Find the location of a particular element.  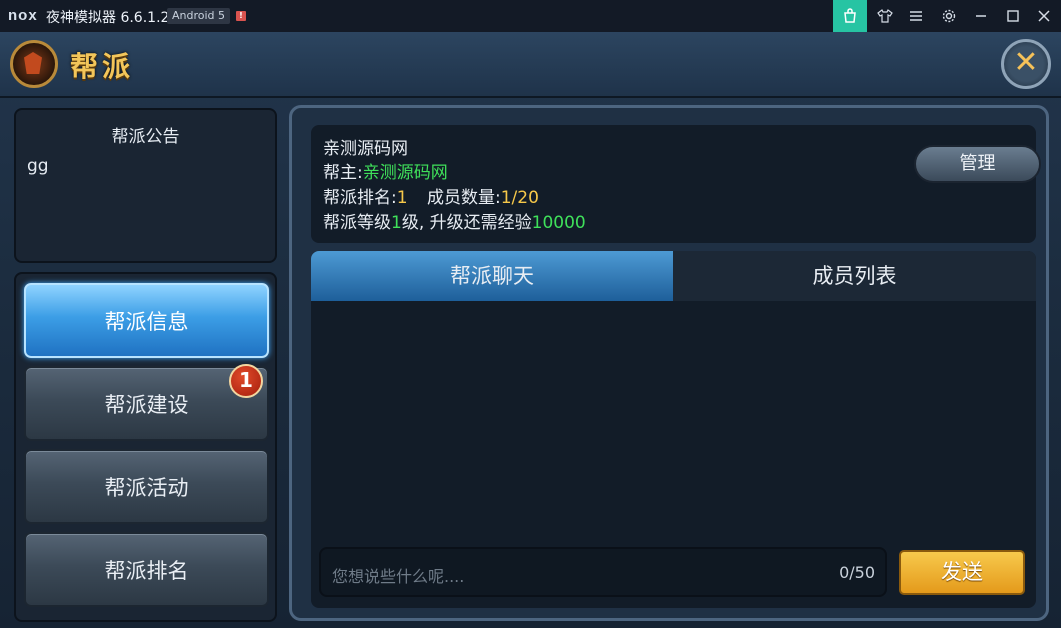

announcement-text: gg is located at coordinates (38, 166).